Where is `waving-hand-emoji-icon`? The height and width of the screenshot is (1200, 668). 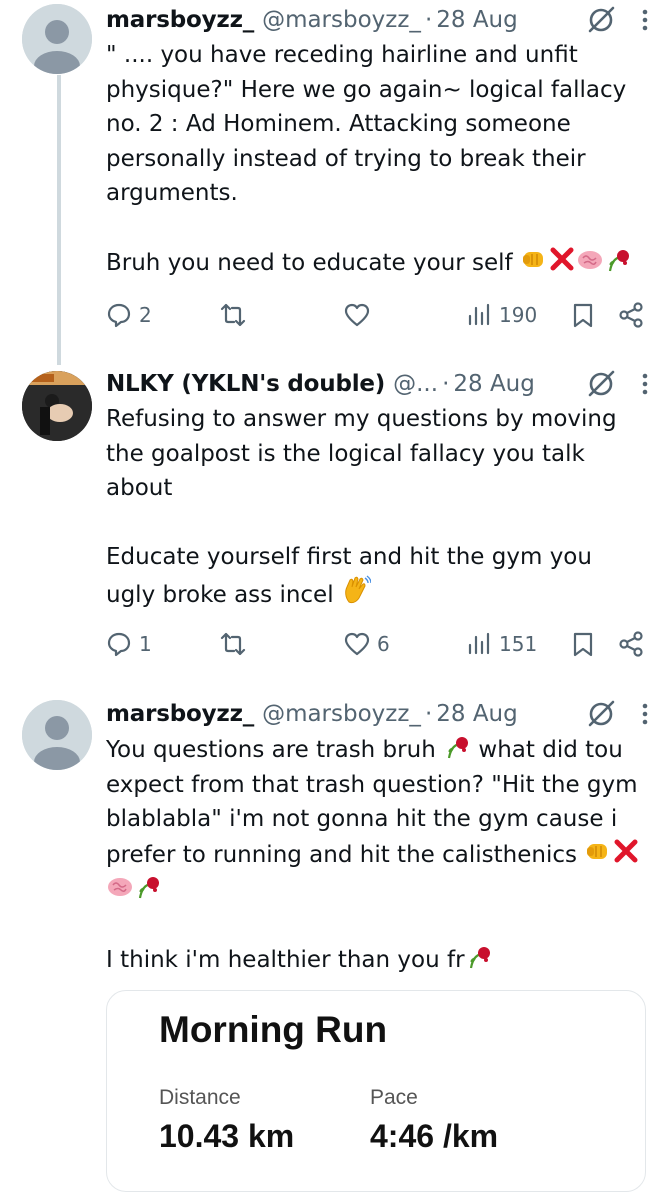
waving-hand-emoji-icon is located at coordinates (358, 588).